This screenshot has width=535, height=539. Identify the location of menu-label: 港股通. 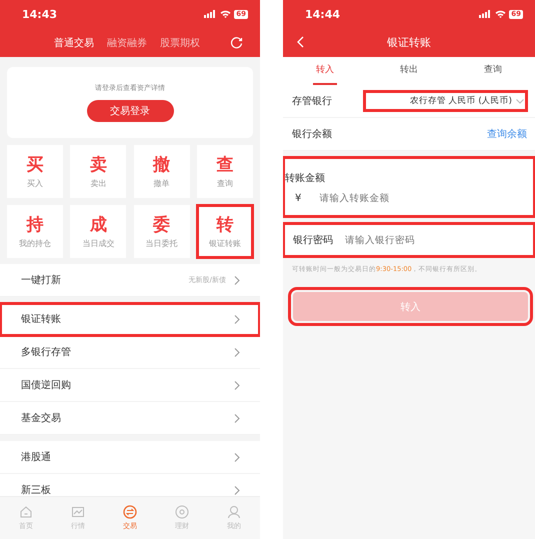
(36, 457).